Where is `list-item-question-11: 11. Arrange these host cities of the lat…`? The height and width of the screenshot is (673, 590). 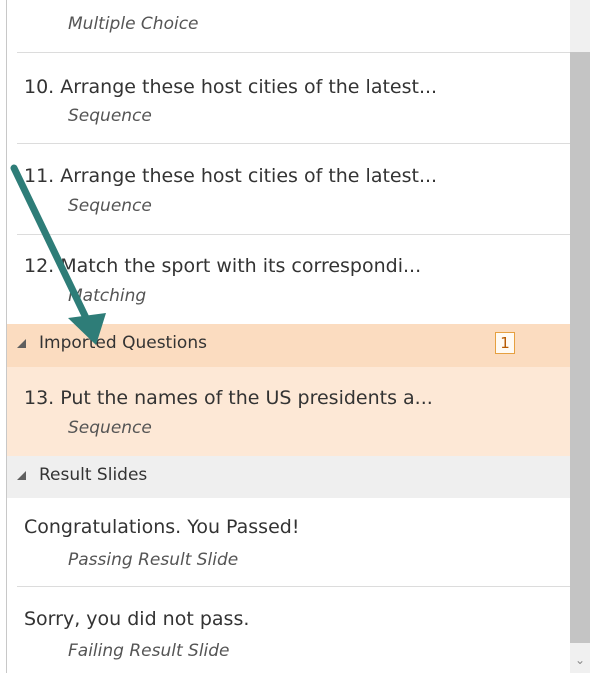 list-item-question-11: 11. Arrange these host cities of the lat… is located at coordinates (288, 189).